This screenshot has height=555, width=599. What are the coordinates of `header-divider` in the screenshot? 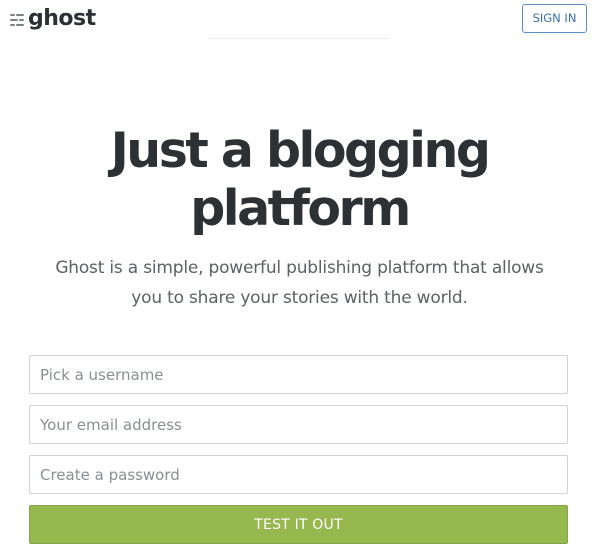 It's located at (299, 38).